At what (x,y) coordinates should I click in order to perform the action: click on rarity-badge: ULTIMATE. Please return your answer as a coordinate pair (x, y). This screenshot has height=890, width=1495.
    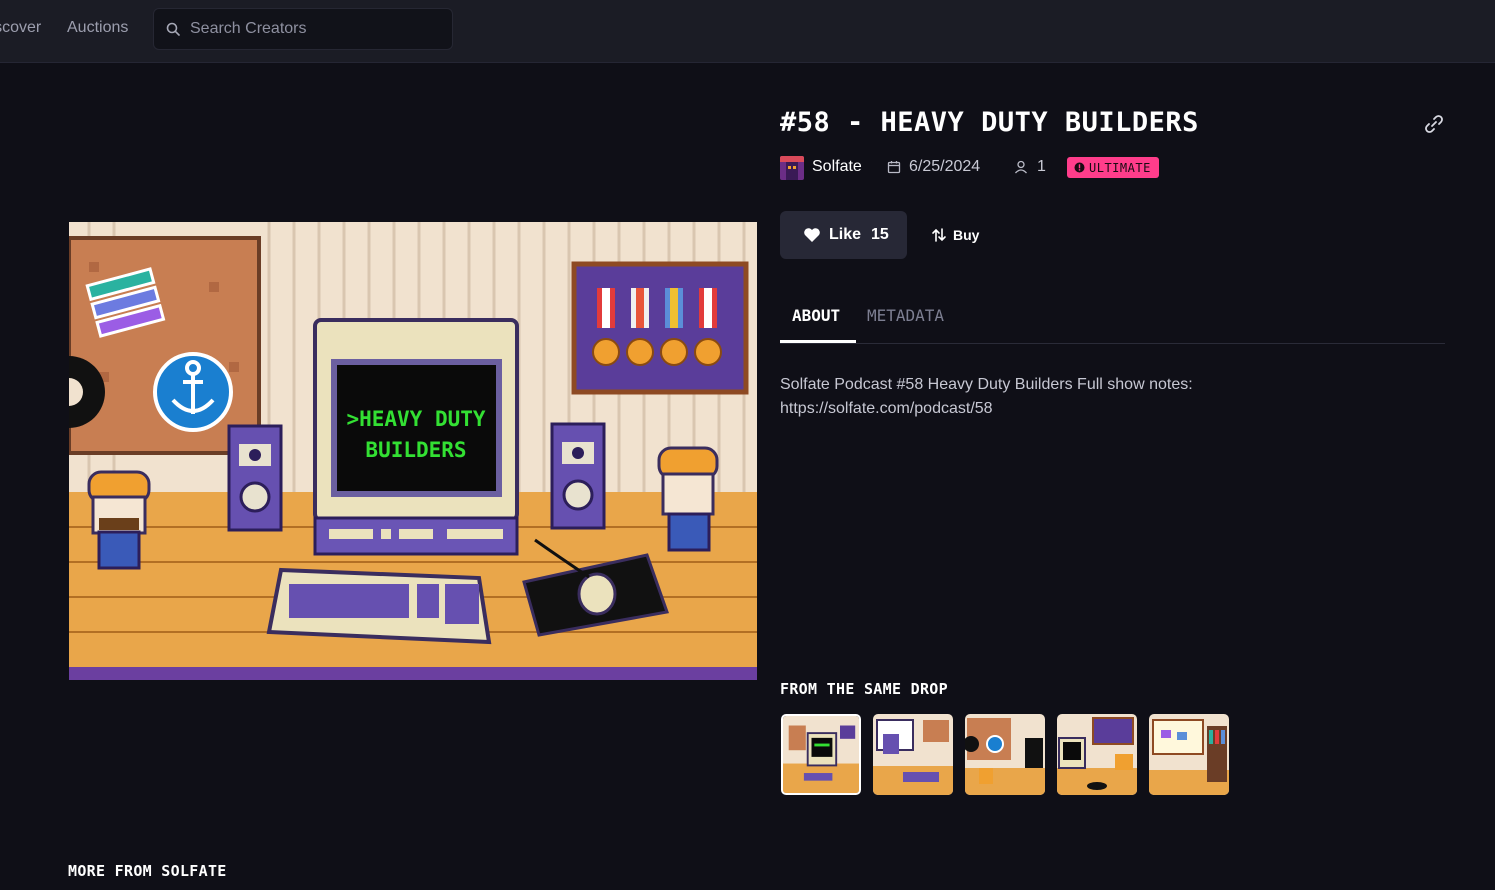
    Looking at the image, I should click on (1113, 167).